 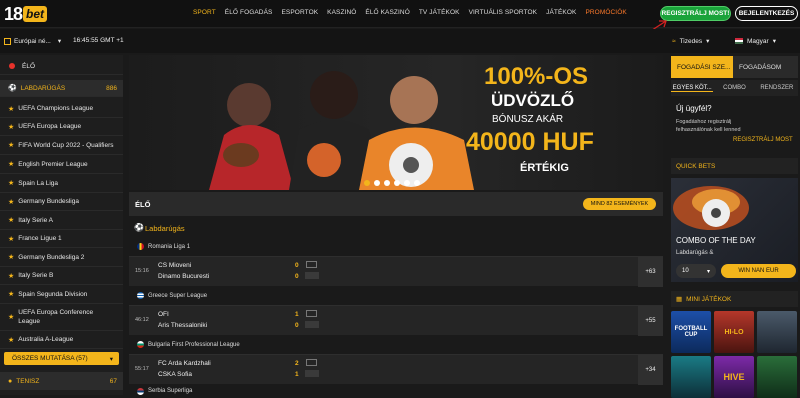 I want to click on tab-combo: COMBO, so click(x=734, y=88).